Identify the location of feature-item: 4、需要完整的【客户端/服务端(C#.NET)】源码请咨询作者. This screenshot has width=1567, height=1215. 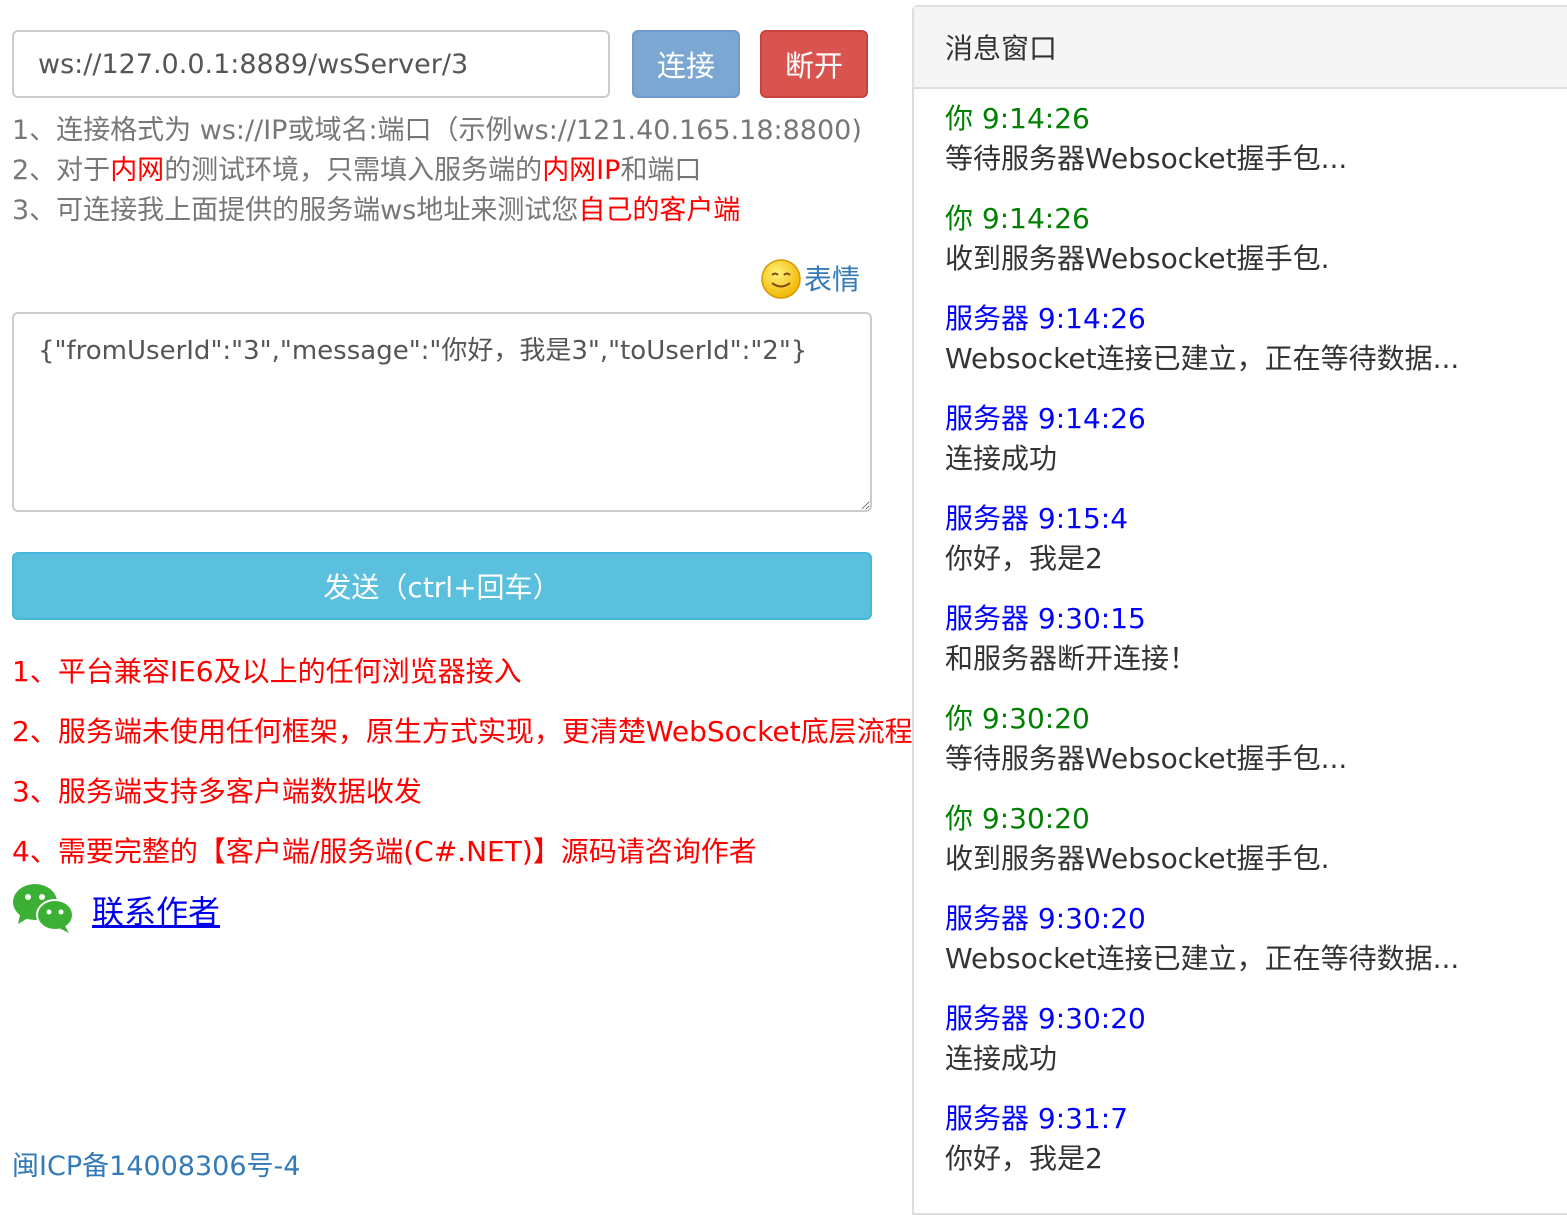
(384, 851).